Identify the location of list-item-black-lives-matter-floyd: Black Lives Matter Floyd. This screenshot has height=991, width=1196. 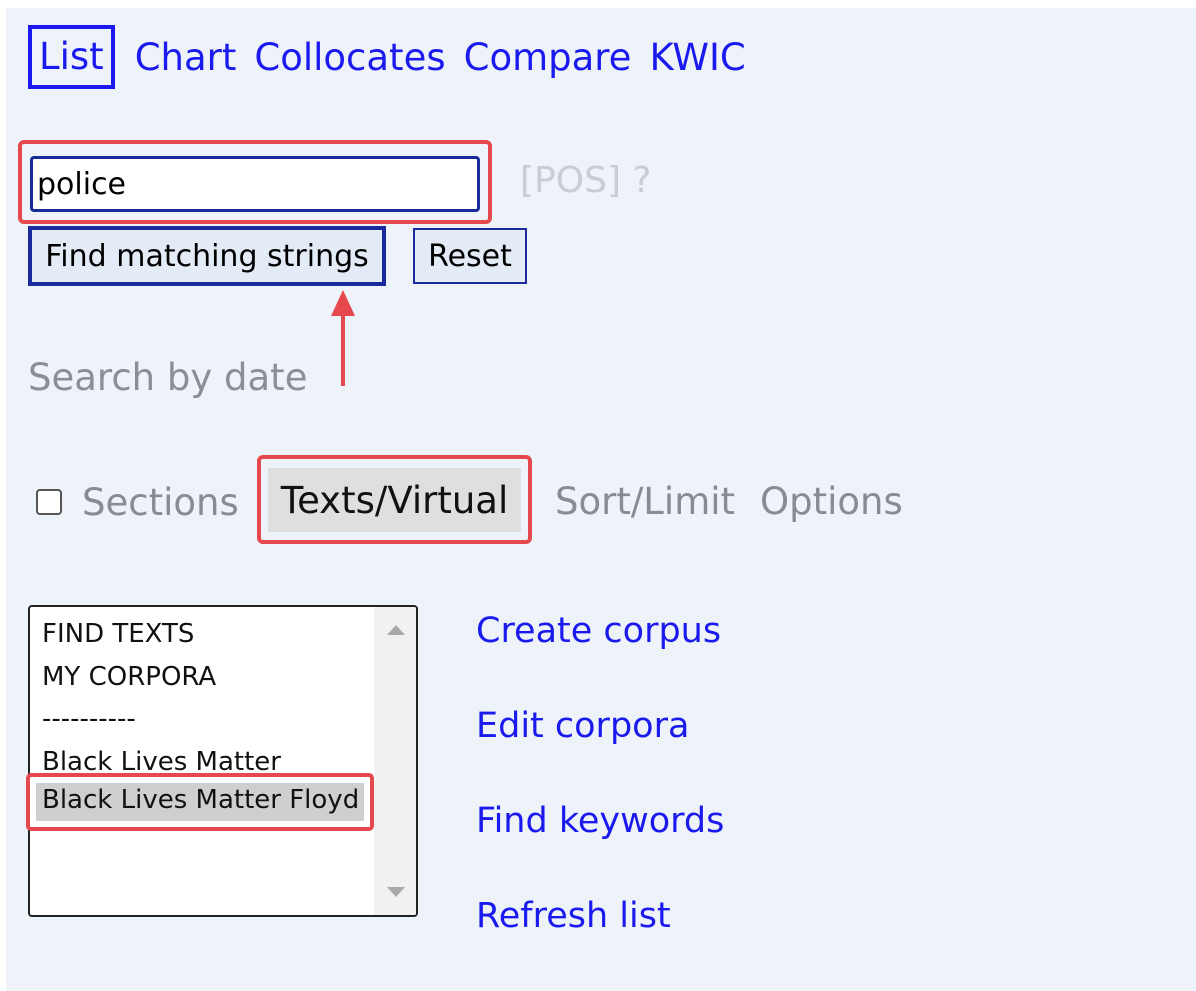
(200, 800).